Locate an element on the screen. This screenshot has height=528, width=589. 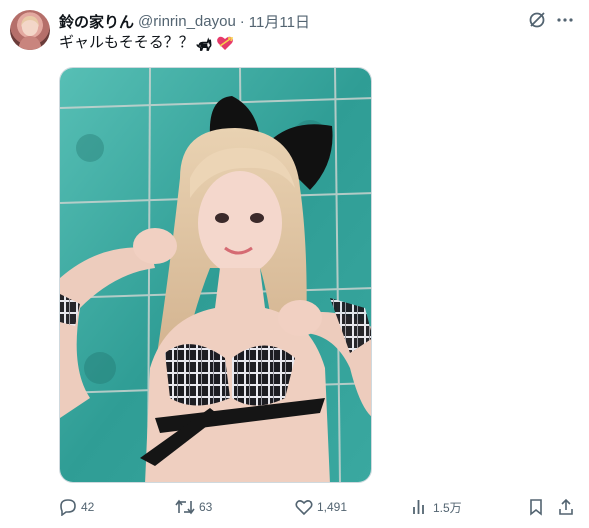
share-icon is located at coordinates (566, 506).